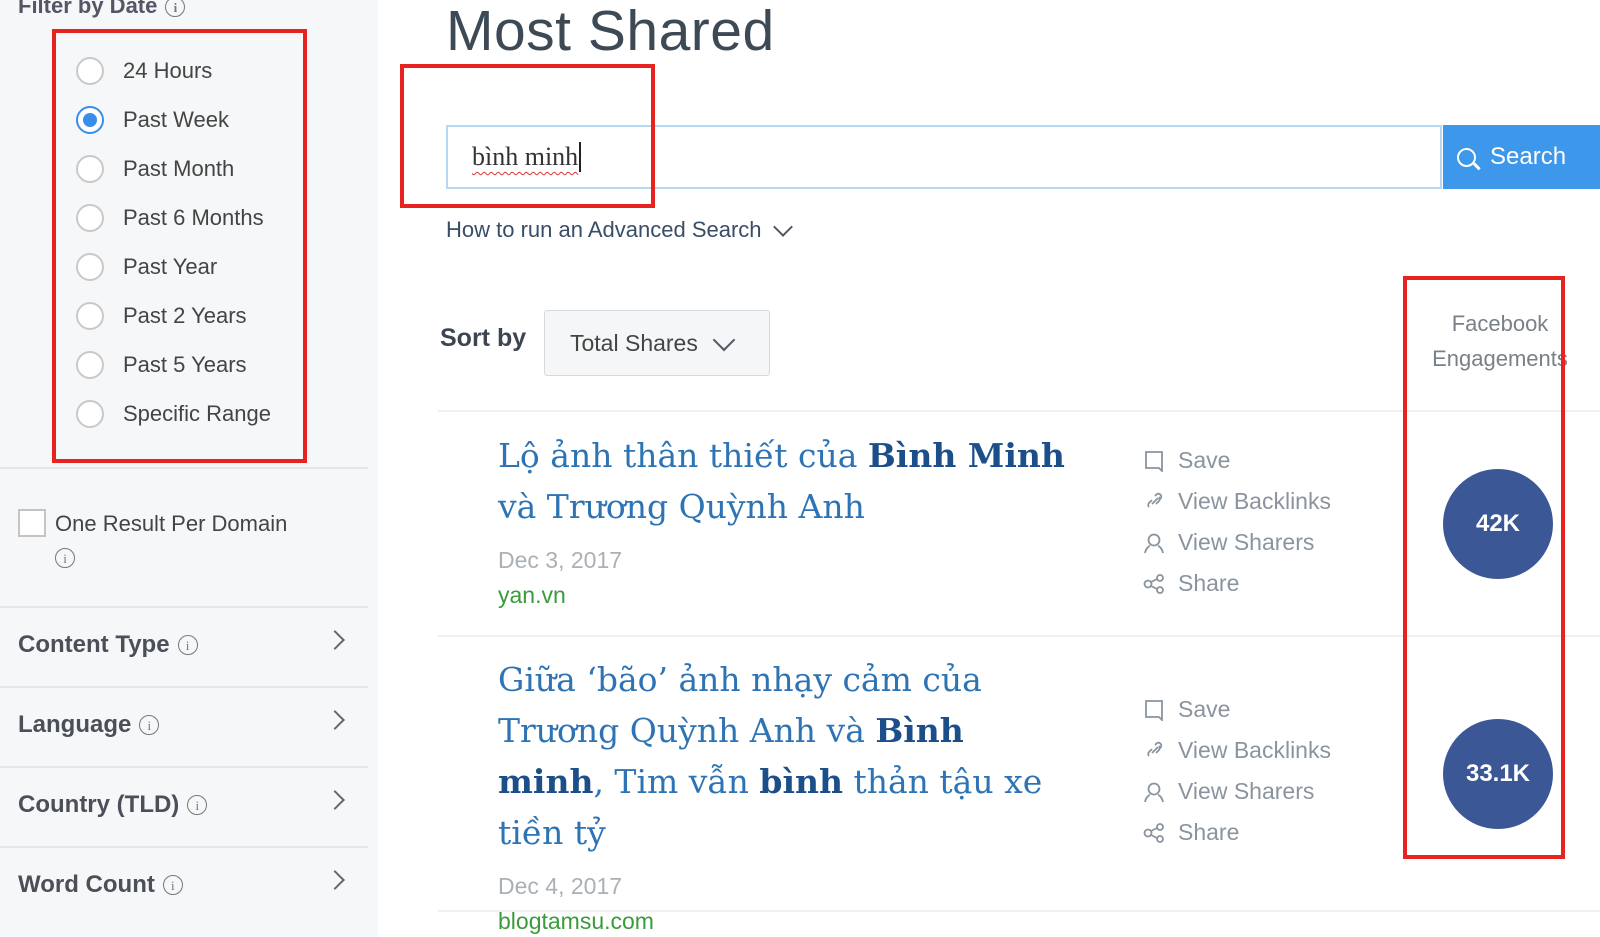 This screenshot has height=937, width=1600. Describe the element at coordinates (173, 315) in the screenshot. I see `date-option-past-2-years: Past 2 Years` at that location.